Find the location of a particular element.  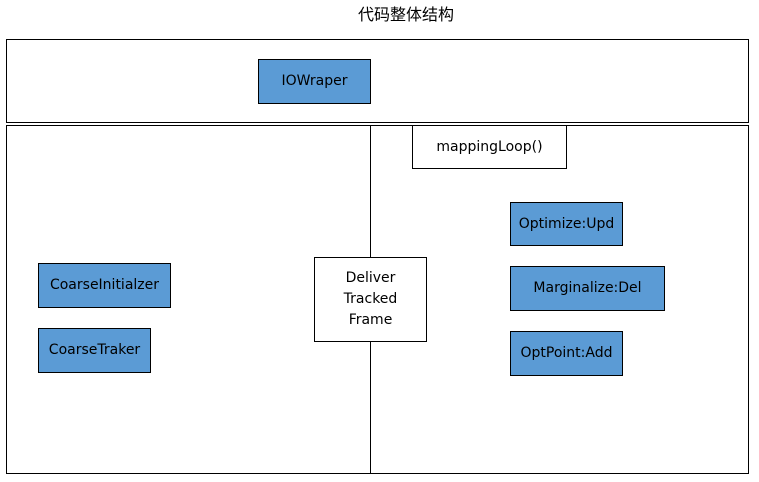

mapping-loop-label: mappingLoop() is located at coordinates (489, 146).